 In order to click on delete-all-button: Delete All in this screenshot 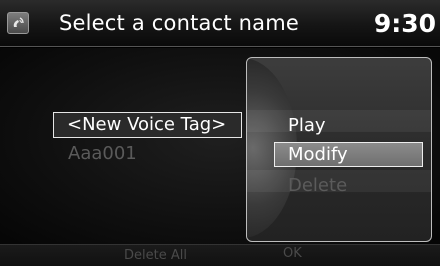, I will do `click(155, 255)`.